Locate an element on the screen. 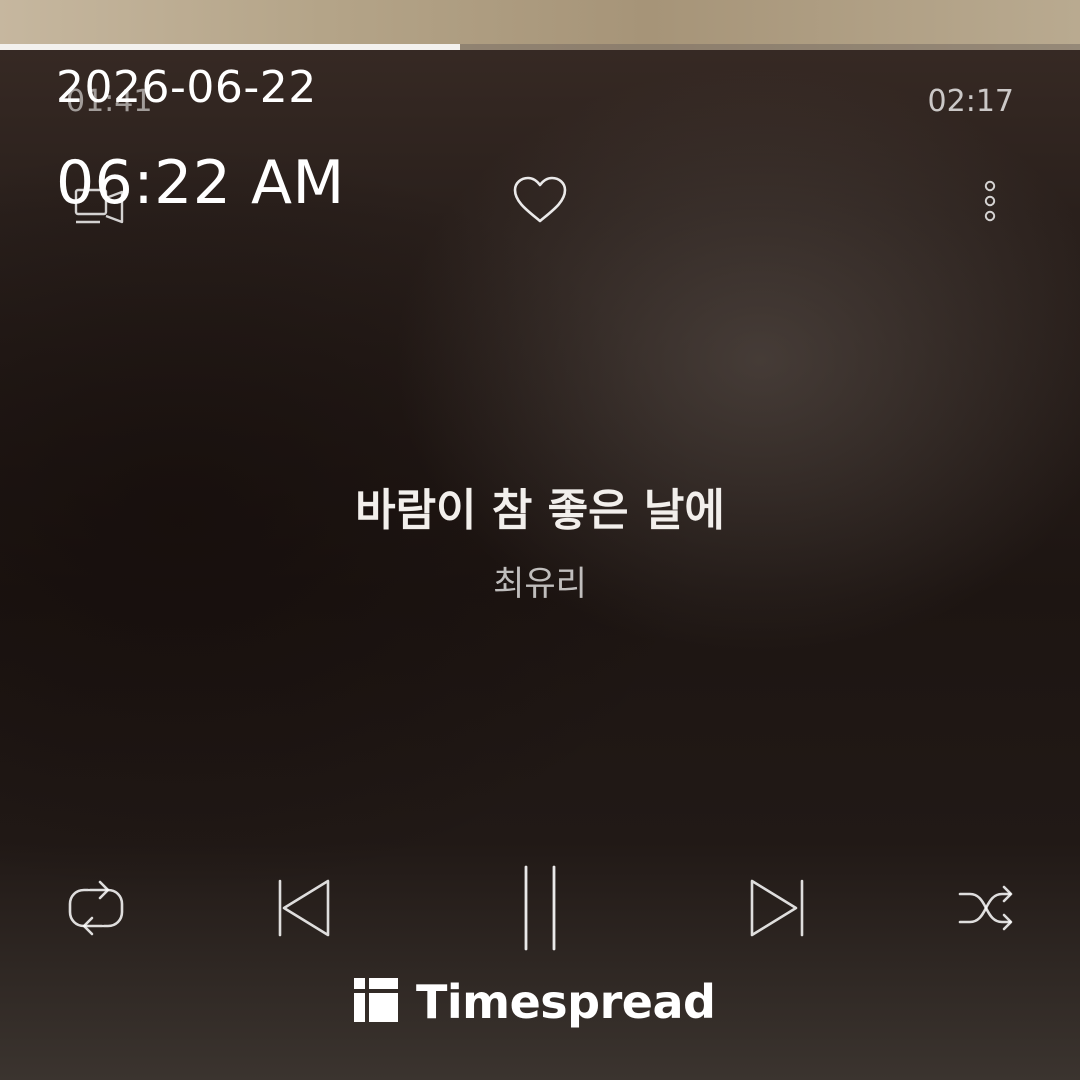 This screenshot has width=1080, height=1080. more-vertical-icon is located at coordinates (990, 201).